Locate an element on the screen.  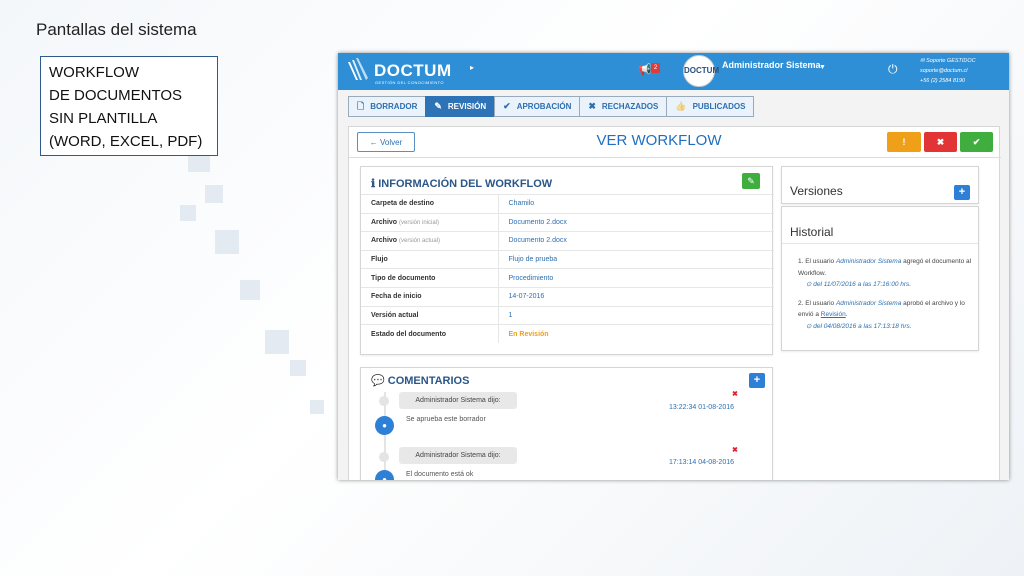
key-text: Estado del documento is located at coordinates (409, 334).